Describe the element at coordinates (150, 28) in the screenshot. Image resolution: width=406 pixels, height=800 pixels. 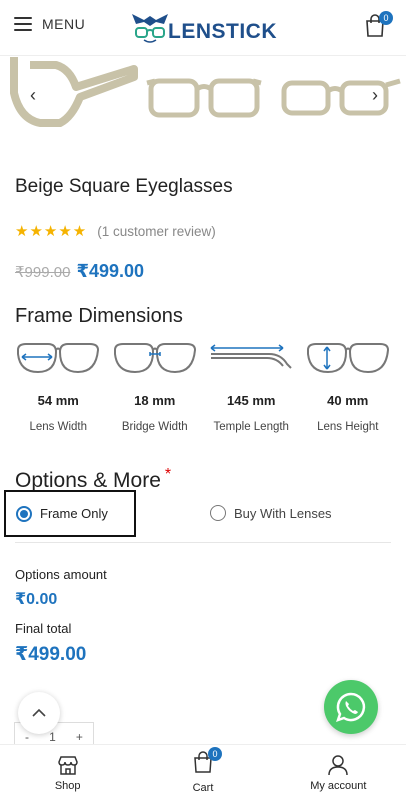
I see `logo-glasses-icon` at that location.